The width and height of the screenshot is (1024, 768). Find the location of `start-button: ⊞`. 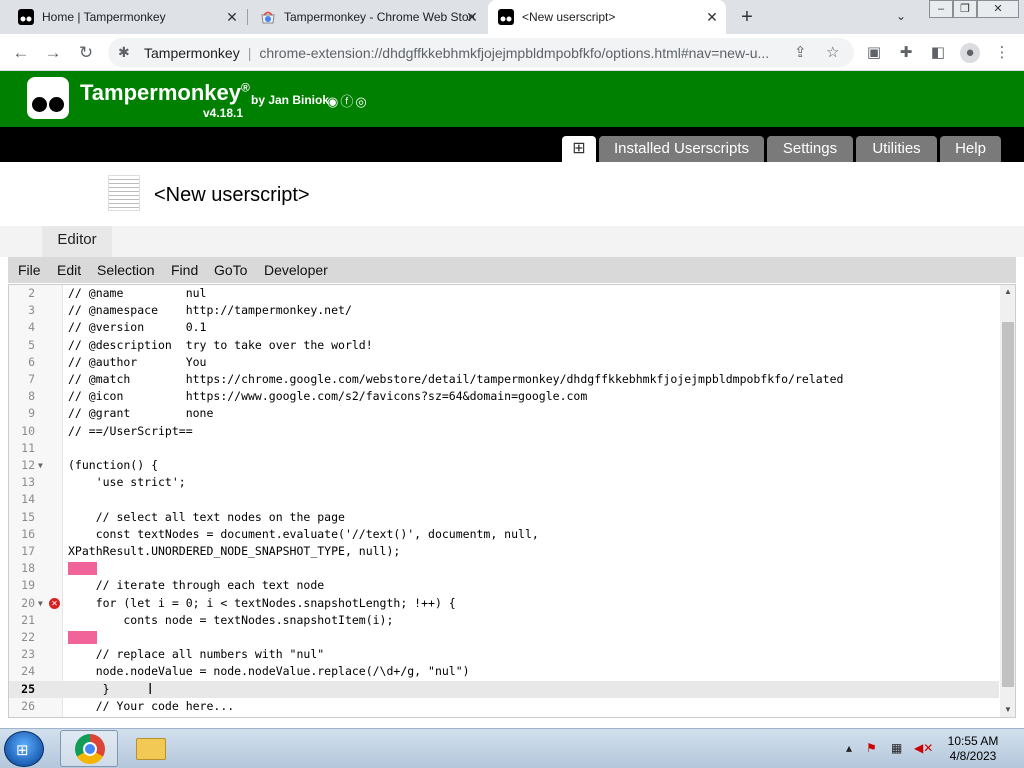

start-button: ⊞ is located at coordinates (24, 749).